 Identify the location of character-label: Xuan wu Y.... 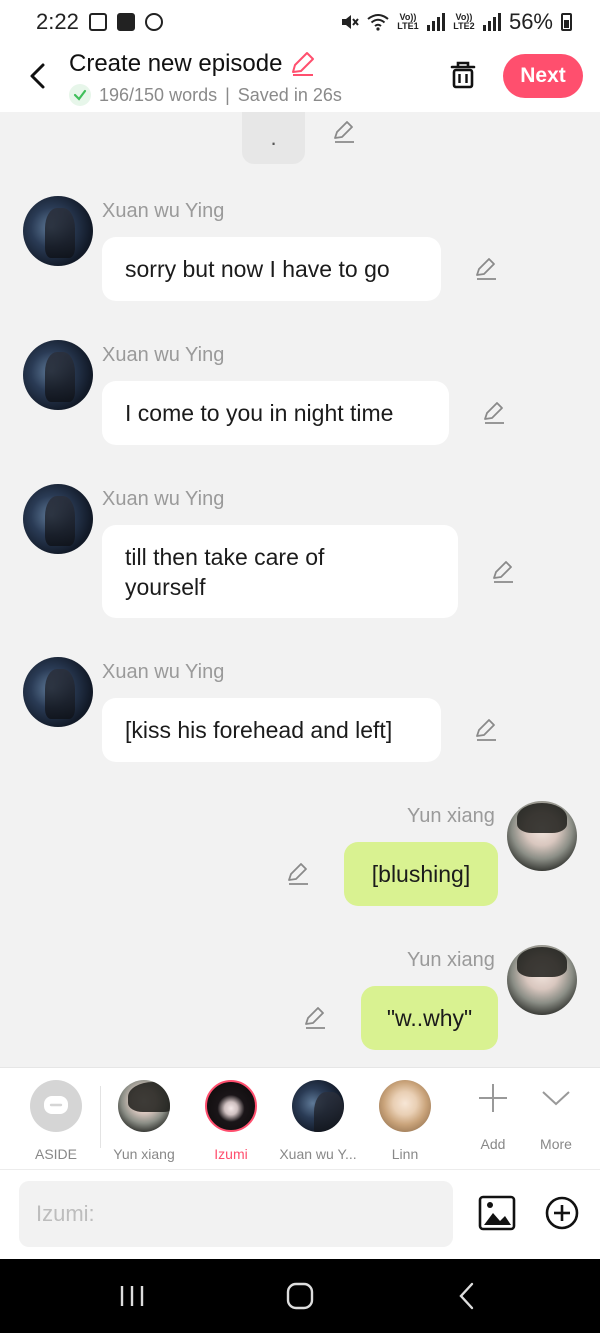
(318, 1154).